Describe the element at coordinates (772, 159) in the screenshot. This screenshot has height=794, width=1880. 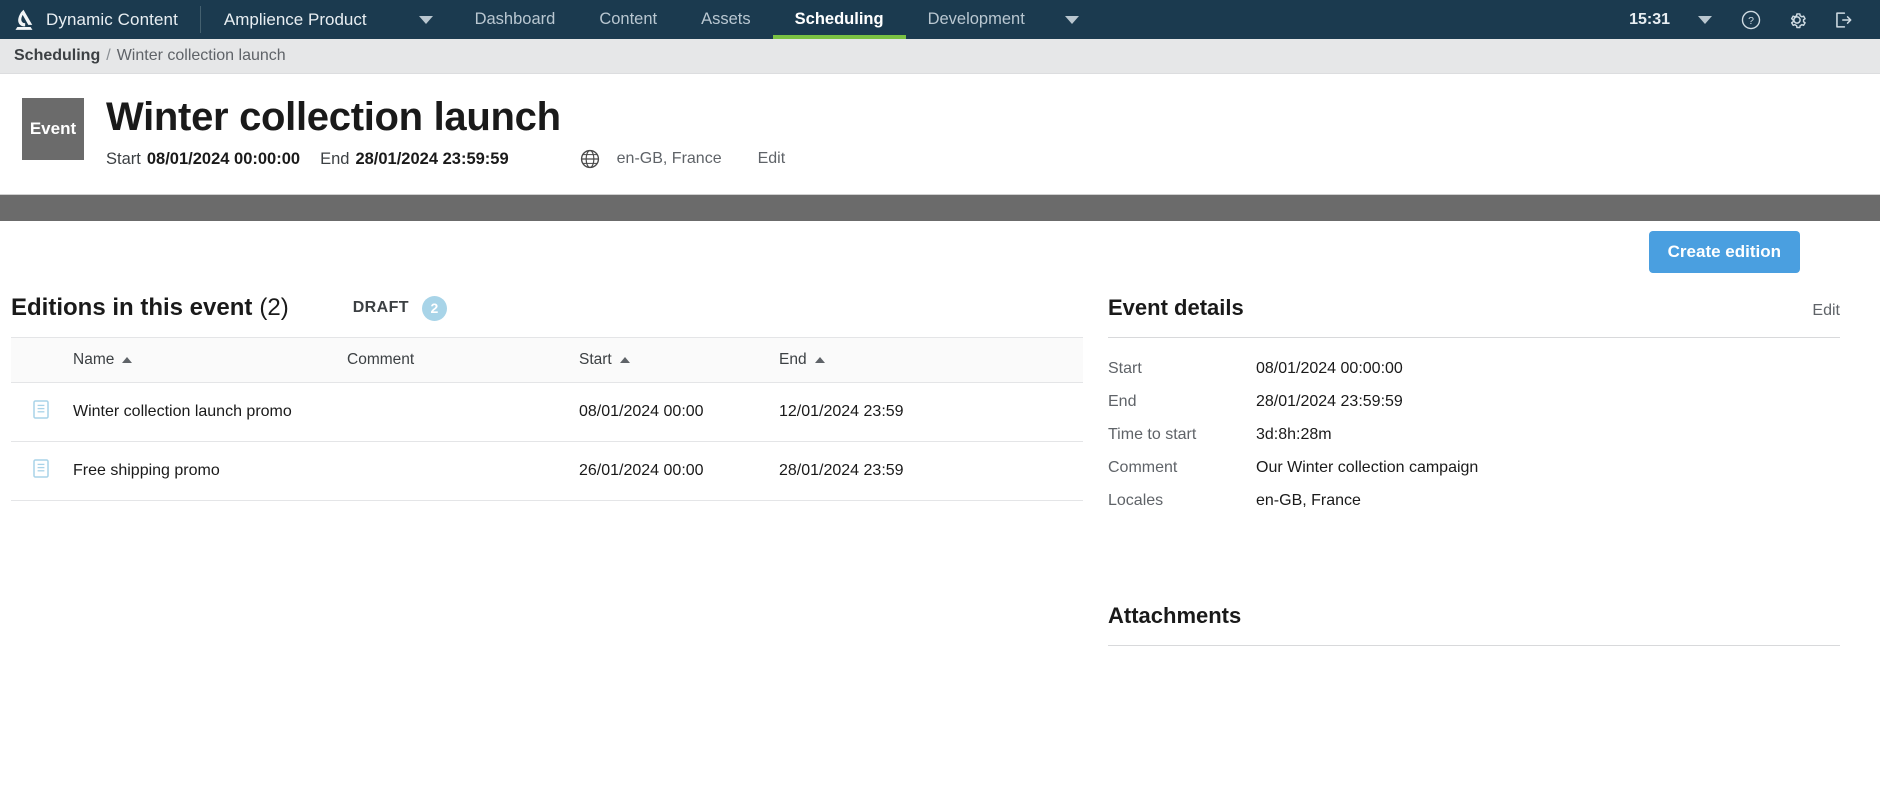
I see `header-edit-link: Edit` at that location.